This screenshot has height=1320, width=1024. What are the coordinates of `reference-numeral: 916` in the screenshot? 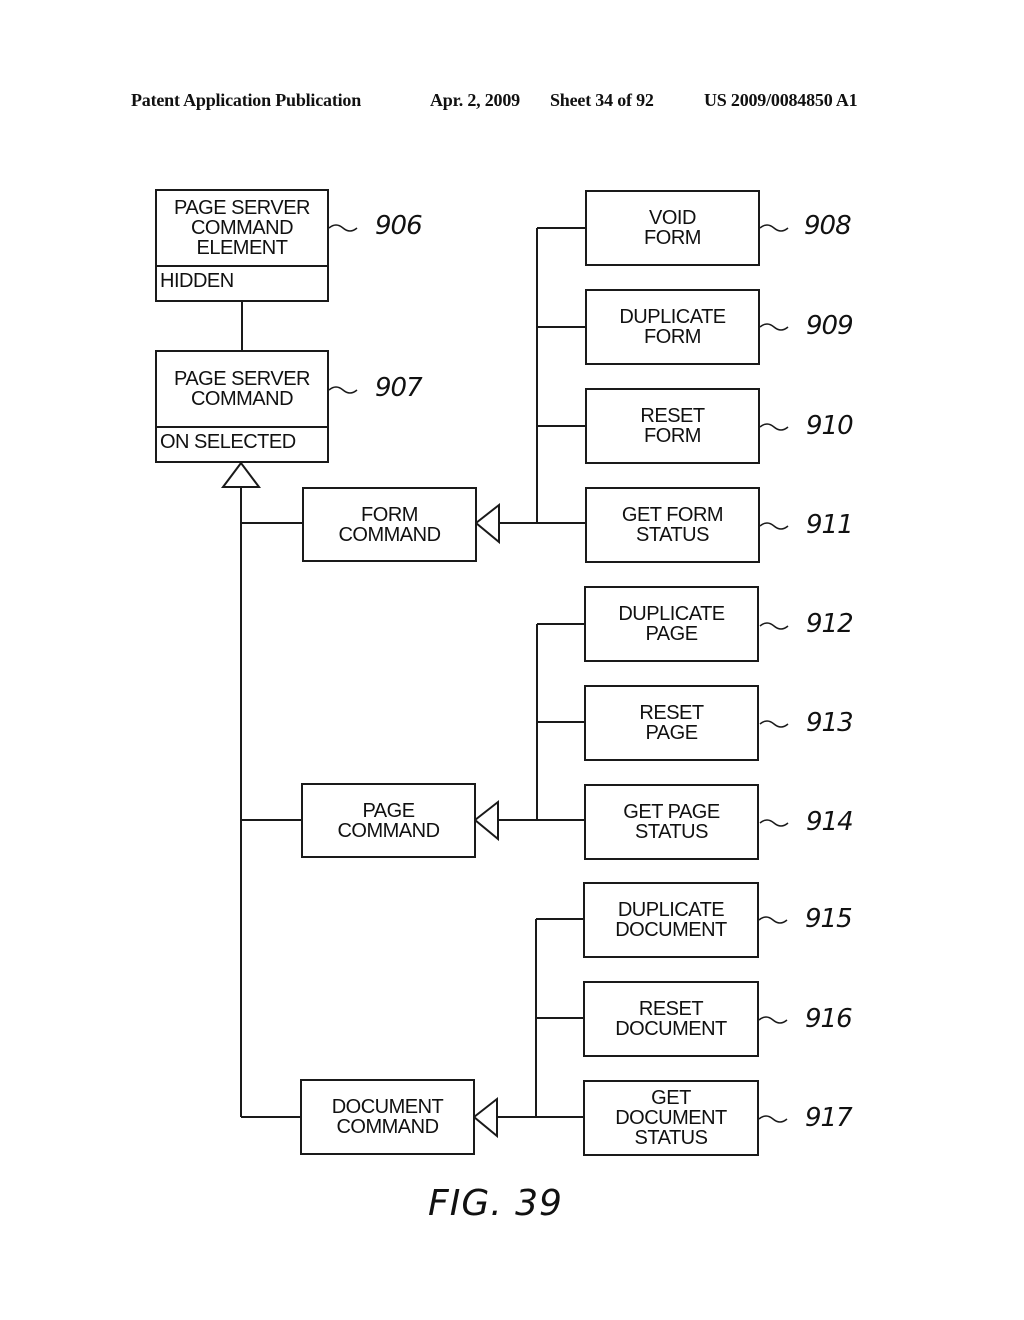 It's located at (829, 1019).